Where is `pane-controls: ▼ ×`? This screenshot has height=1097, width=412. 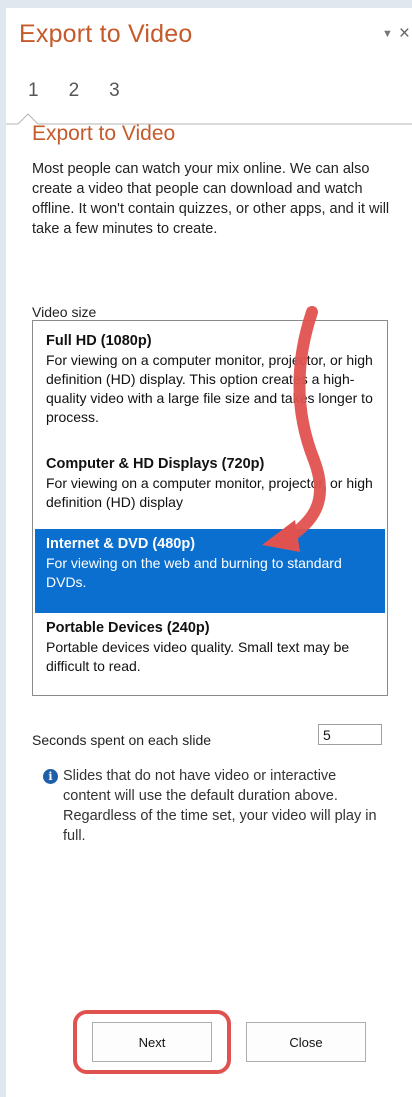
pane-controls: ▼ × is located at coordinates (396, 33).